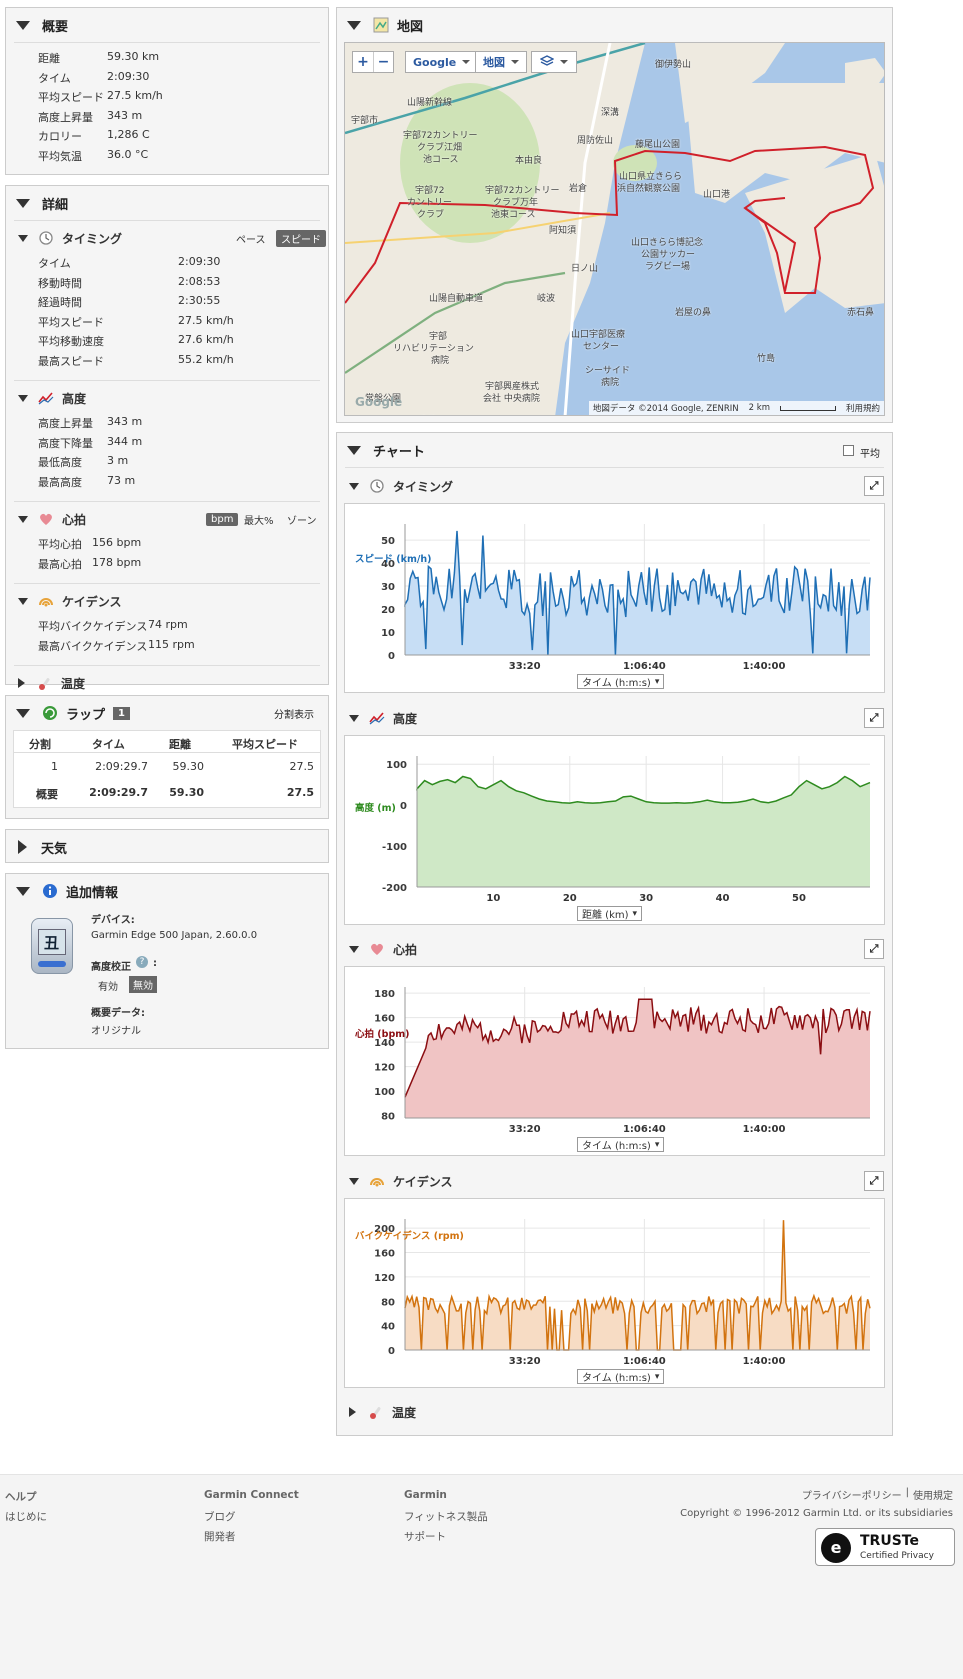 Image resolution: width=963 pixels, height=1679 pixels. I want to click on expand-icon, so click(352, 1412).